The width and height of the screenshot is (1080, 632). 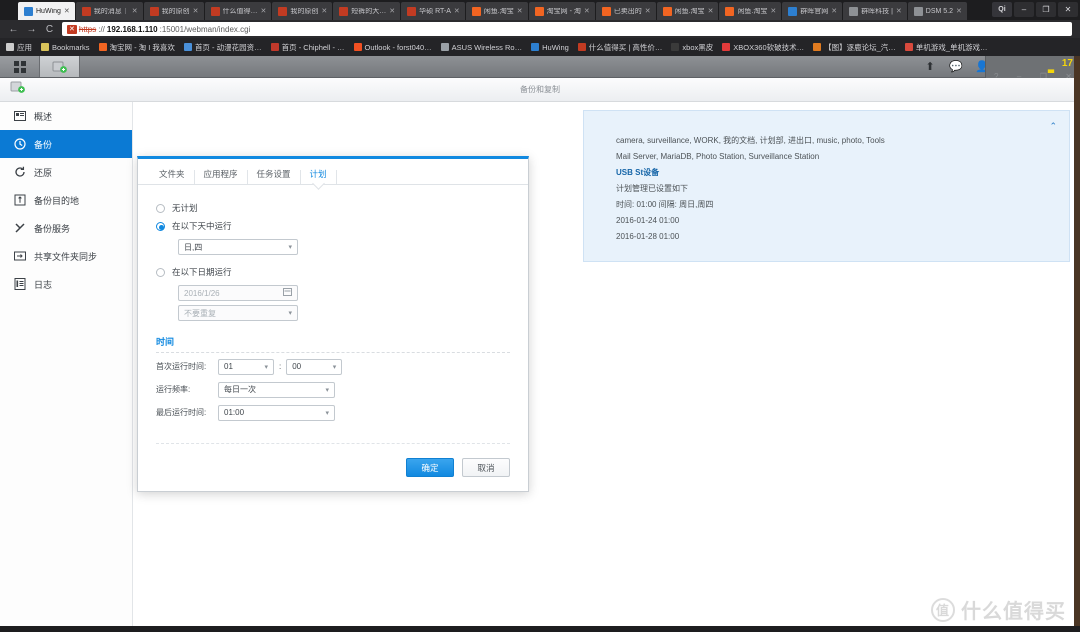 I want to click on reload-icon: C, so click(x=49, y=29).